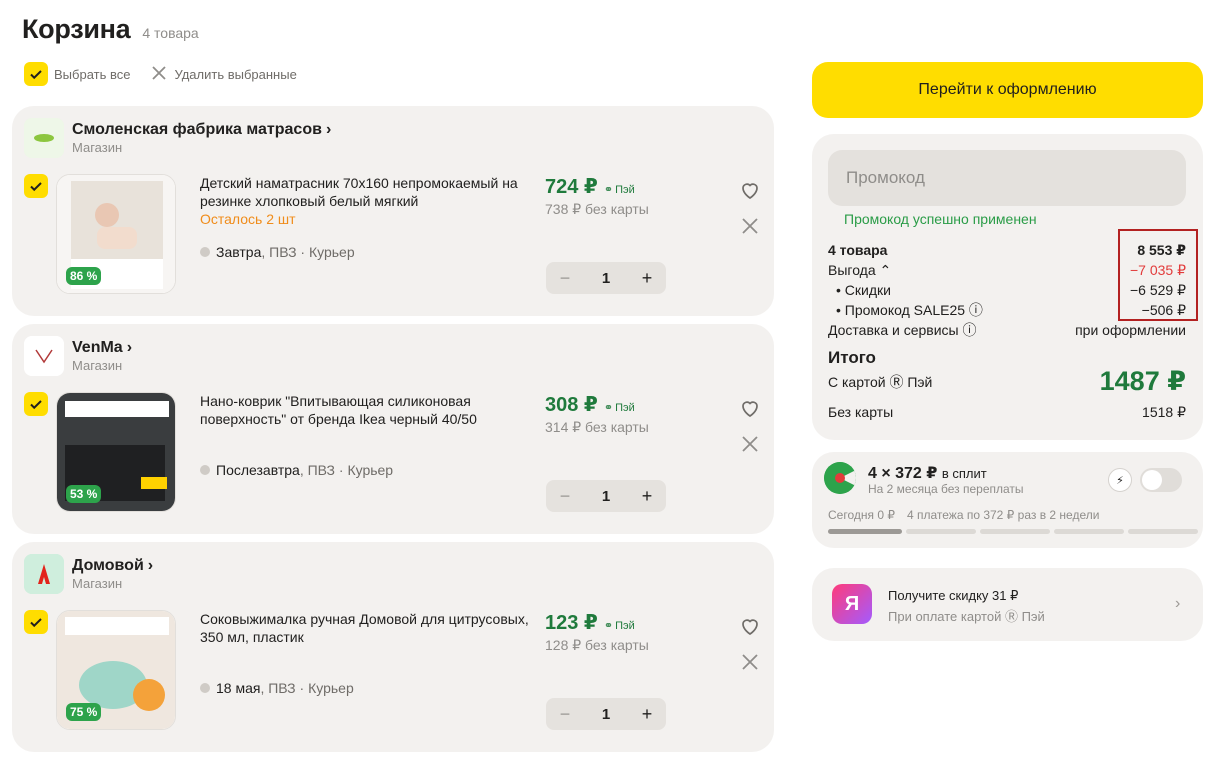 The height and width of the screenshot is (759, 1214). What do you see at coordinates (597, 209) in the screenshot?
I see `price-without-card: 738 ₽ без карты` at bounding box center [597, 209].